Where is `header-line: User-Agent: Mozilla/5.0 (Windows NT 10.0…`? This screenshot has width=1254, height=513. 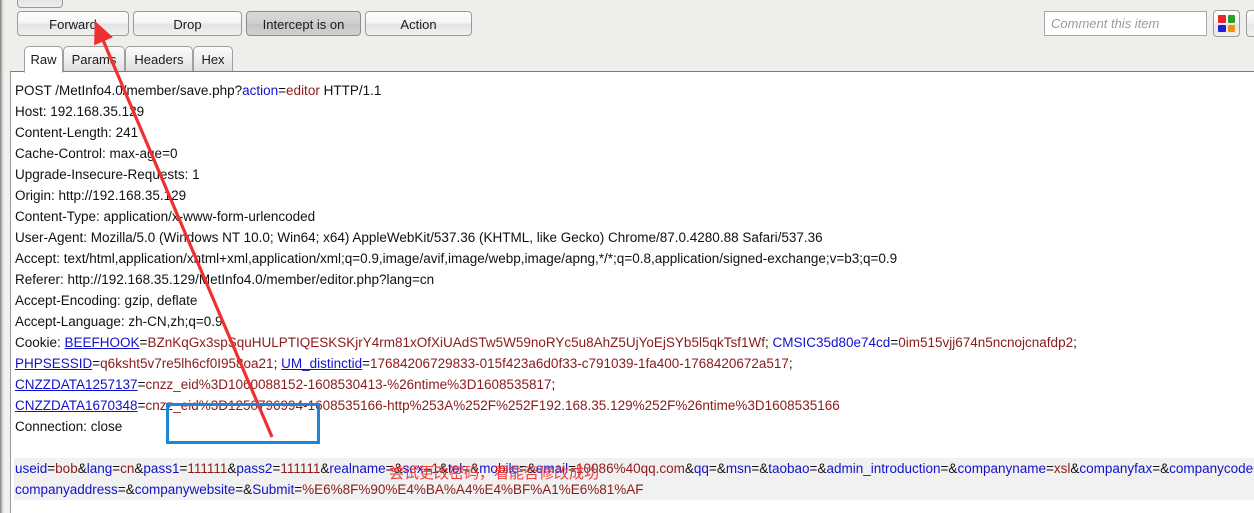
header-line: User-Agent: Mozilla/5.0 (Windows NT 10.0… is located at coordinates (634, 237).